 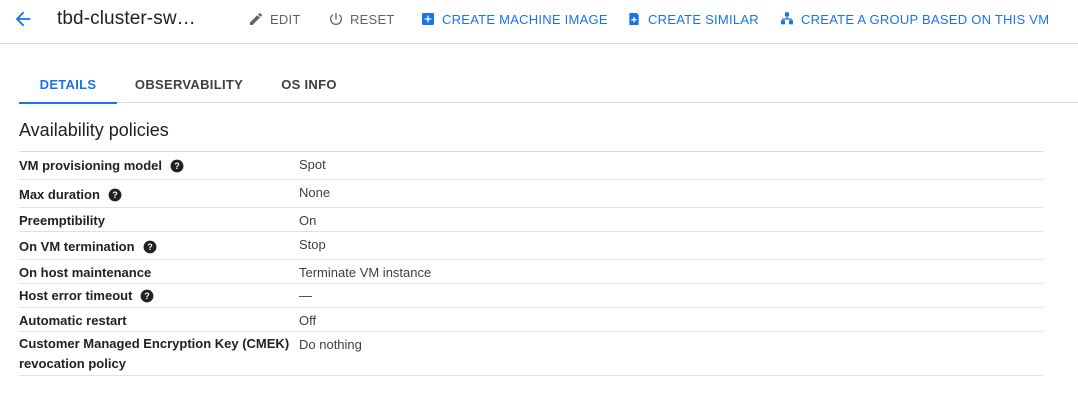 I want to click on property-label: Preemptibility, so click(x=62, y=220).